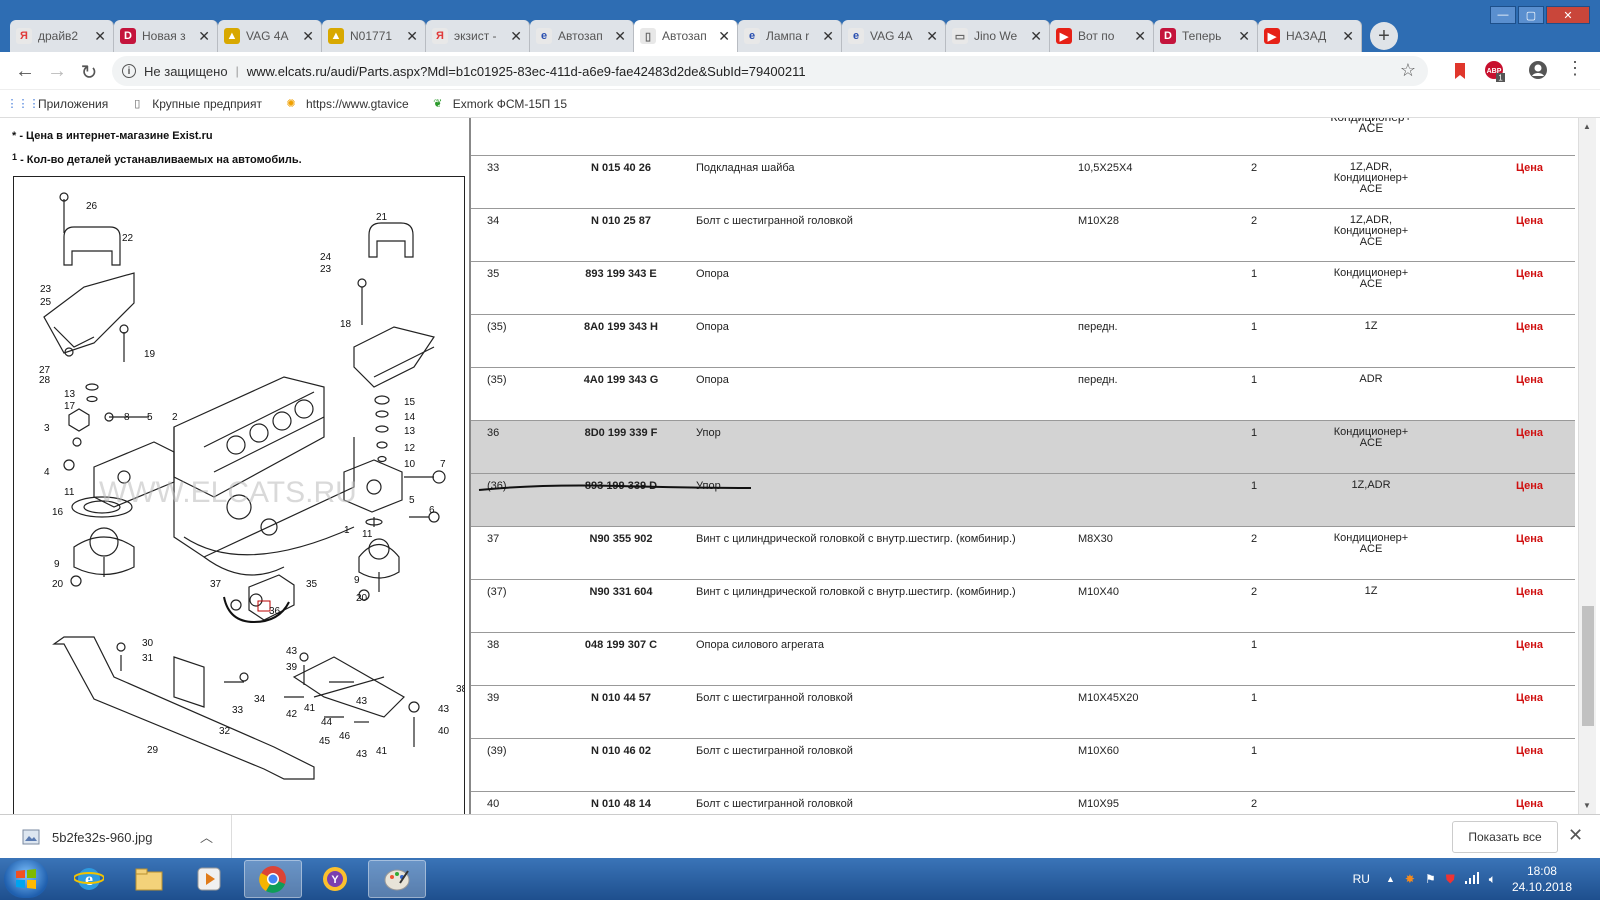 This screenshot has width=1600, height=900. Describe the element at coordinates (260, 699) in the screenshot. I see `callout-label: 34` at that location.